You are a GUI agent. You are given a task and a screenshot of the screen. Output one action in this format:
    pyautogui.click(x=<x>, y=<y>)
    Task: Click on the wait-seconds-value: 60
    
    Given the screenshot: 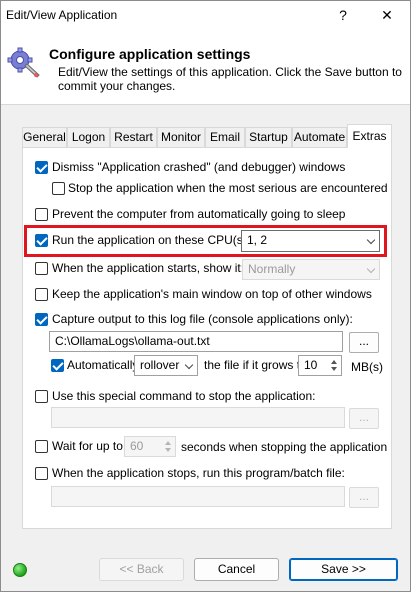 What is the action you would take?
    pyautogui.click(x=137, y=446)
    